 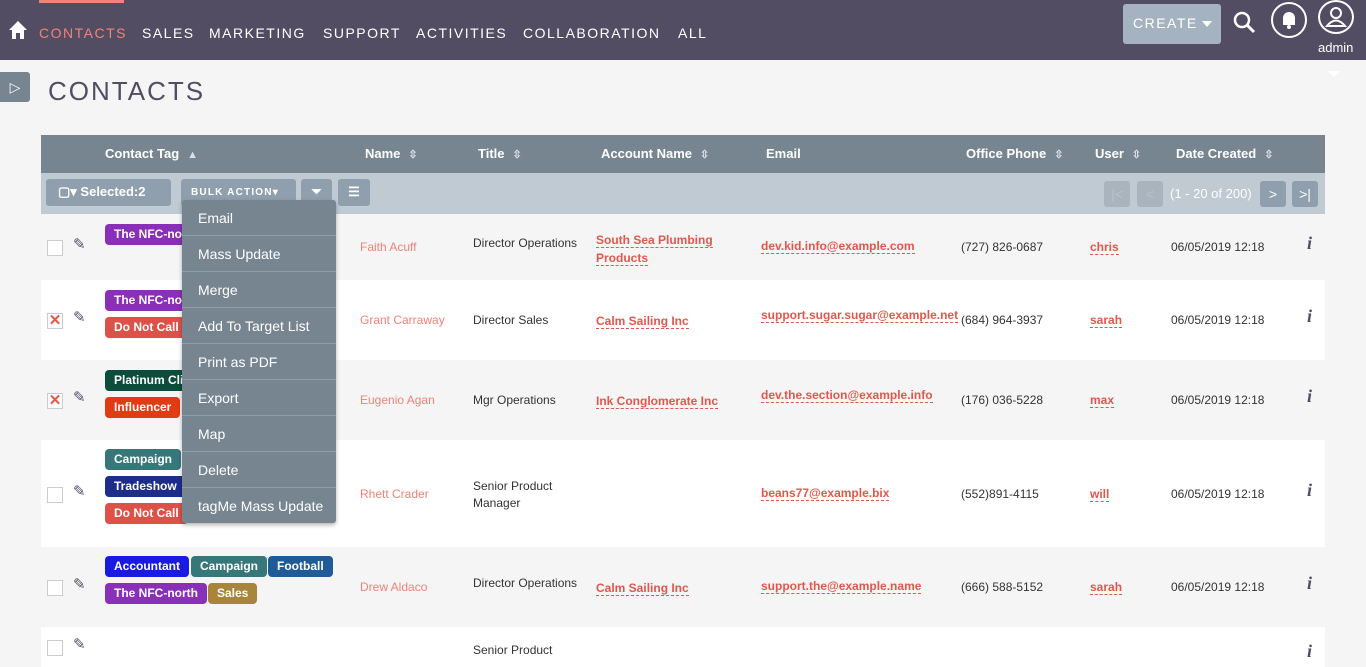 I want to click on contact-name-link: Rhett Crader, so click(x=394, y=494).